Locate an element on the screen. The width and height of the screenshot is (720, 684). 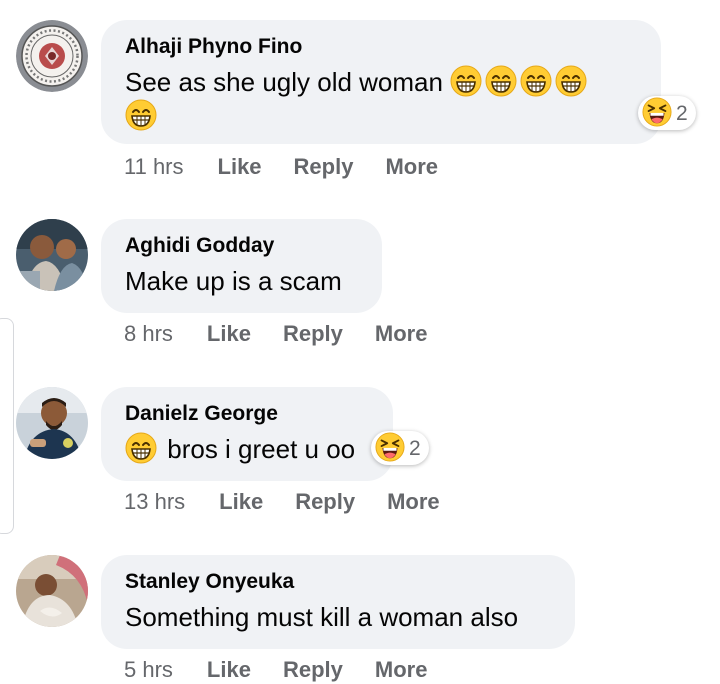
comment-bubble: Aghidi Godday Make up is a scam is located at coordinates (241, 266).